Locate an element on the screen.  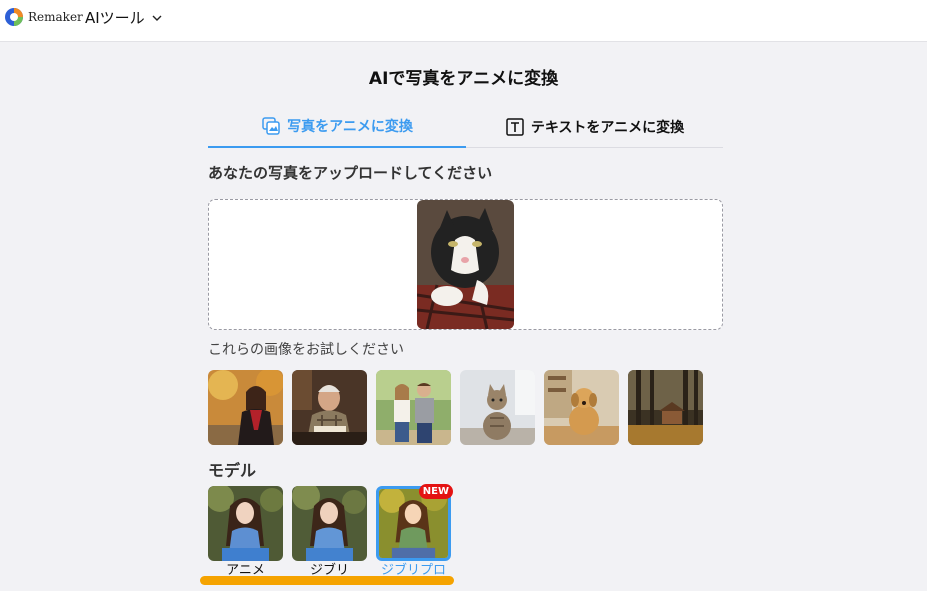
tab-label: 写真をアニメに変換 is located at coordinates (350, 126).